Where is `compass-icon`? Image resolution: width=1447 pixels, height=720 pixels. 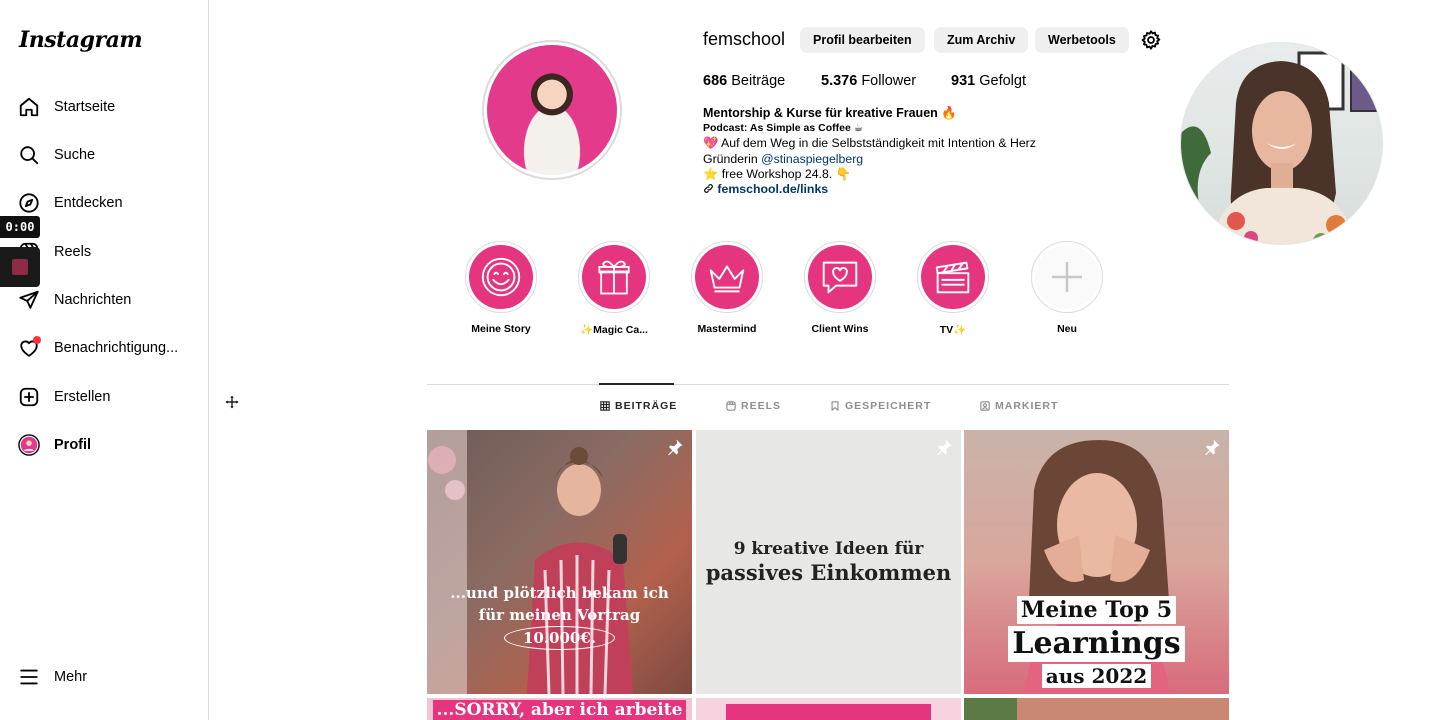 compass-icon is located at coordinates (29, 203).